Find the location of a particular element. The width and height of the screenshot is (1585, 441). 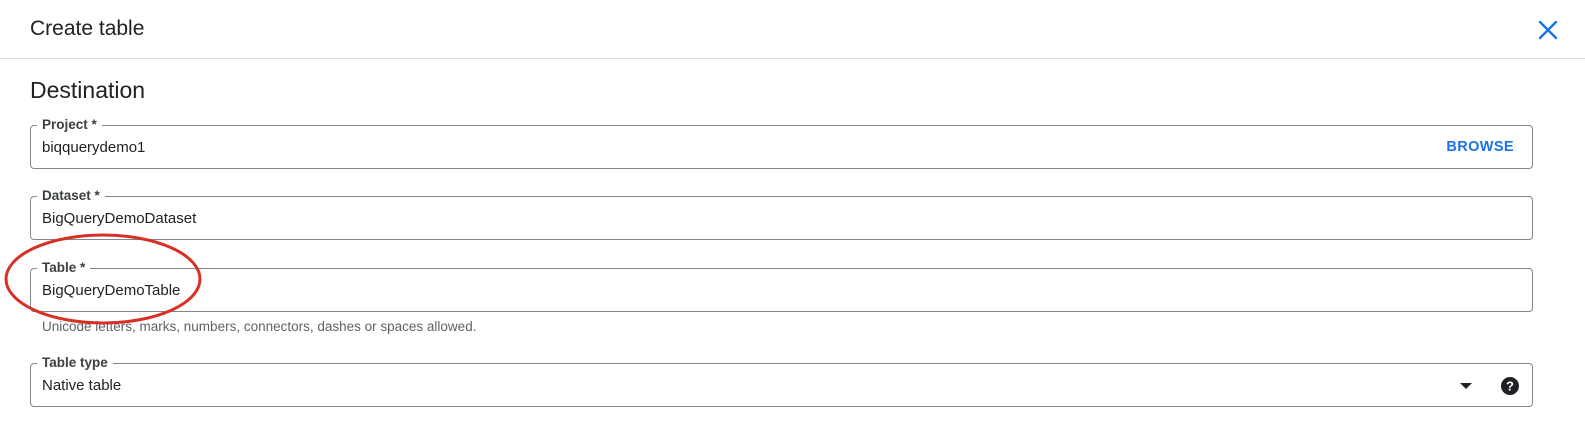

dialog-header: Create table is located at coordinates (792, 29).